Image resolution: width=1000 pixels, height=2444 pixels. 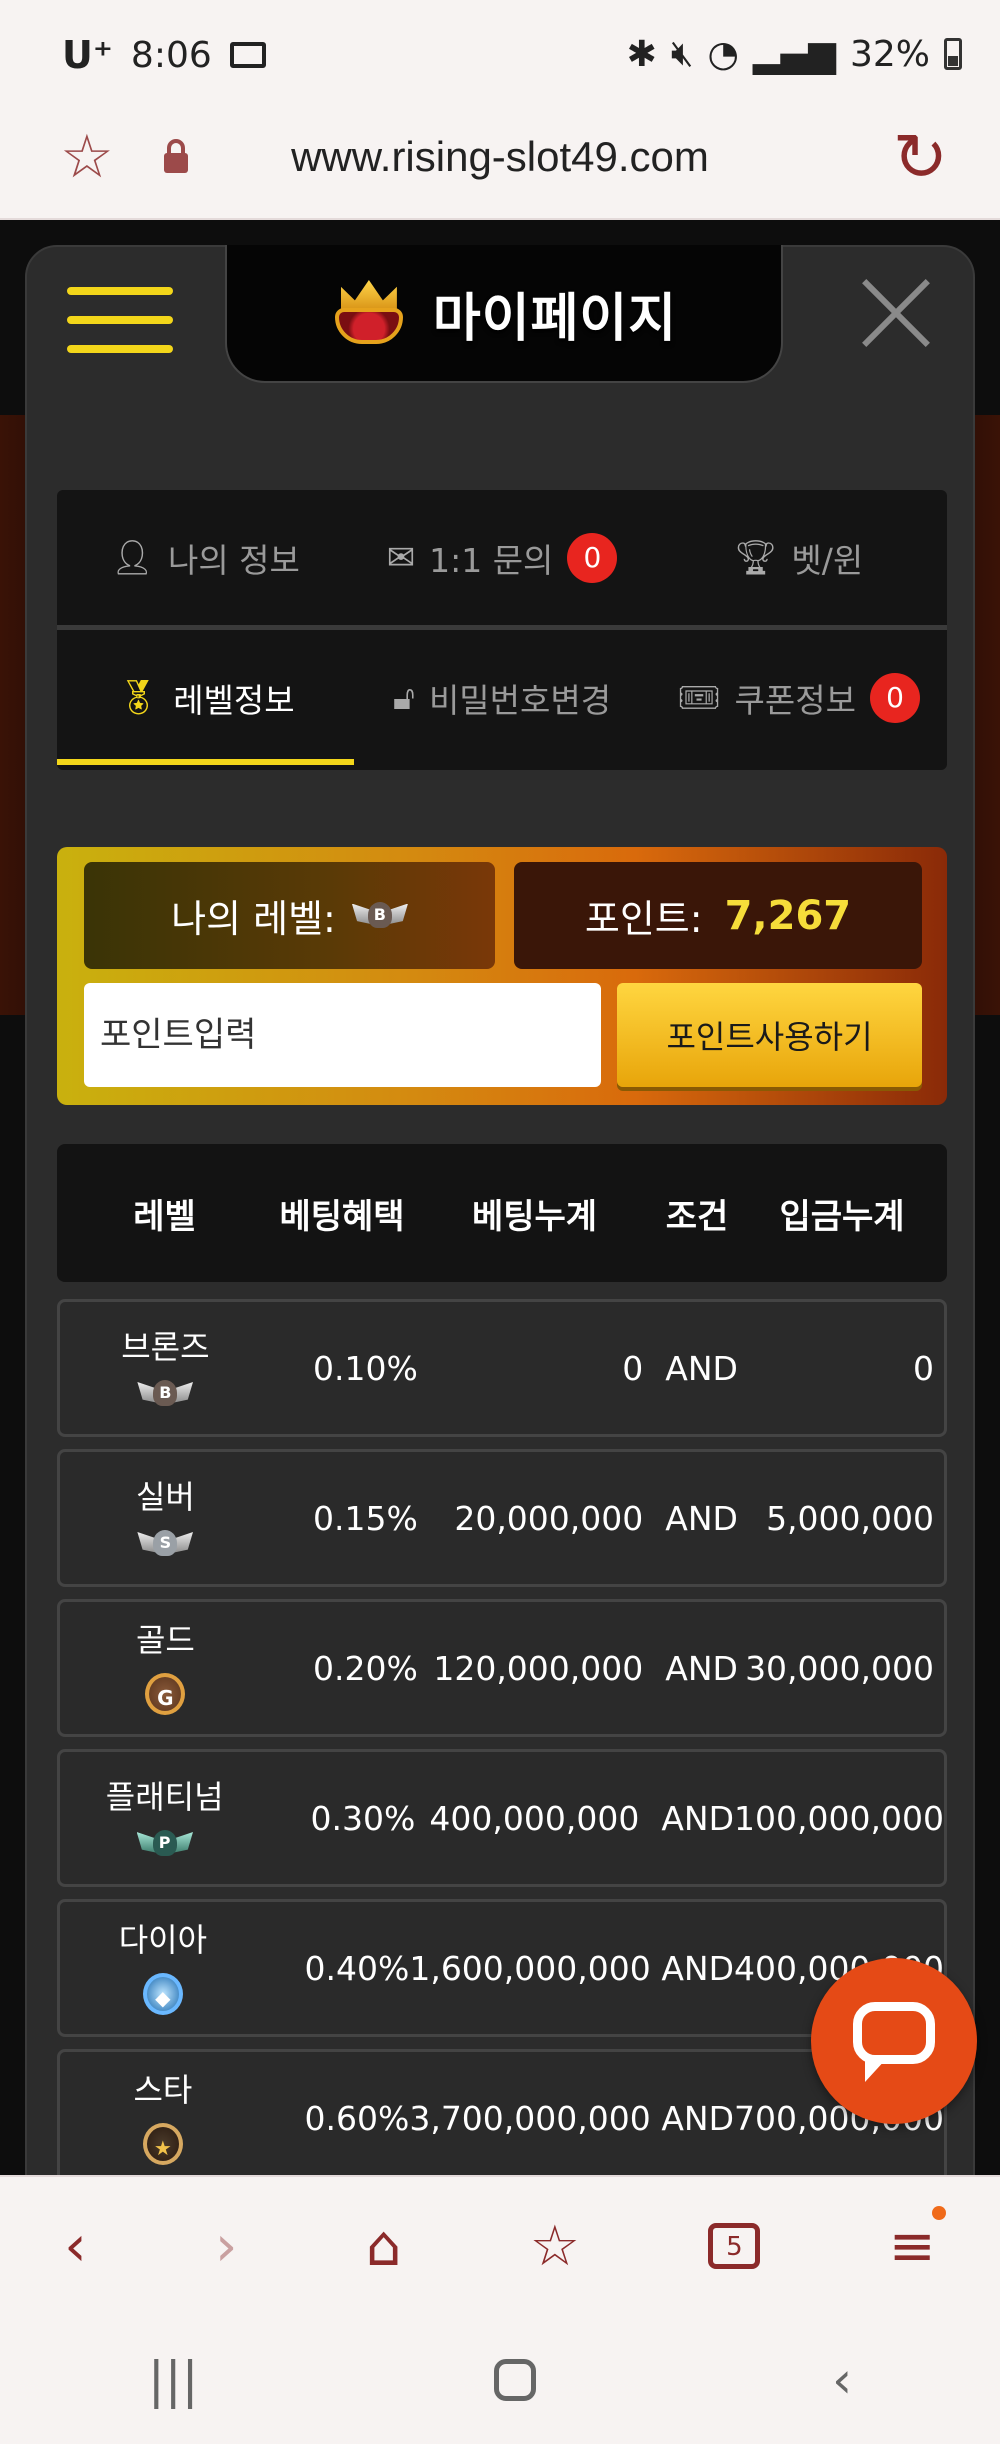 What do you see at coordinates (138, 697) in the screenshot?
I see `medal-icon: 🏅︎` at bounding box center [138, 697].